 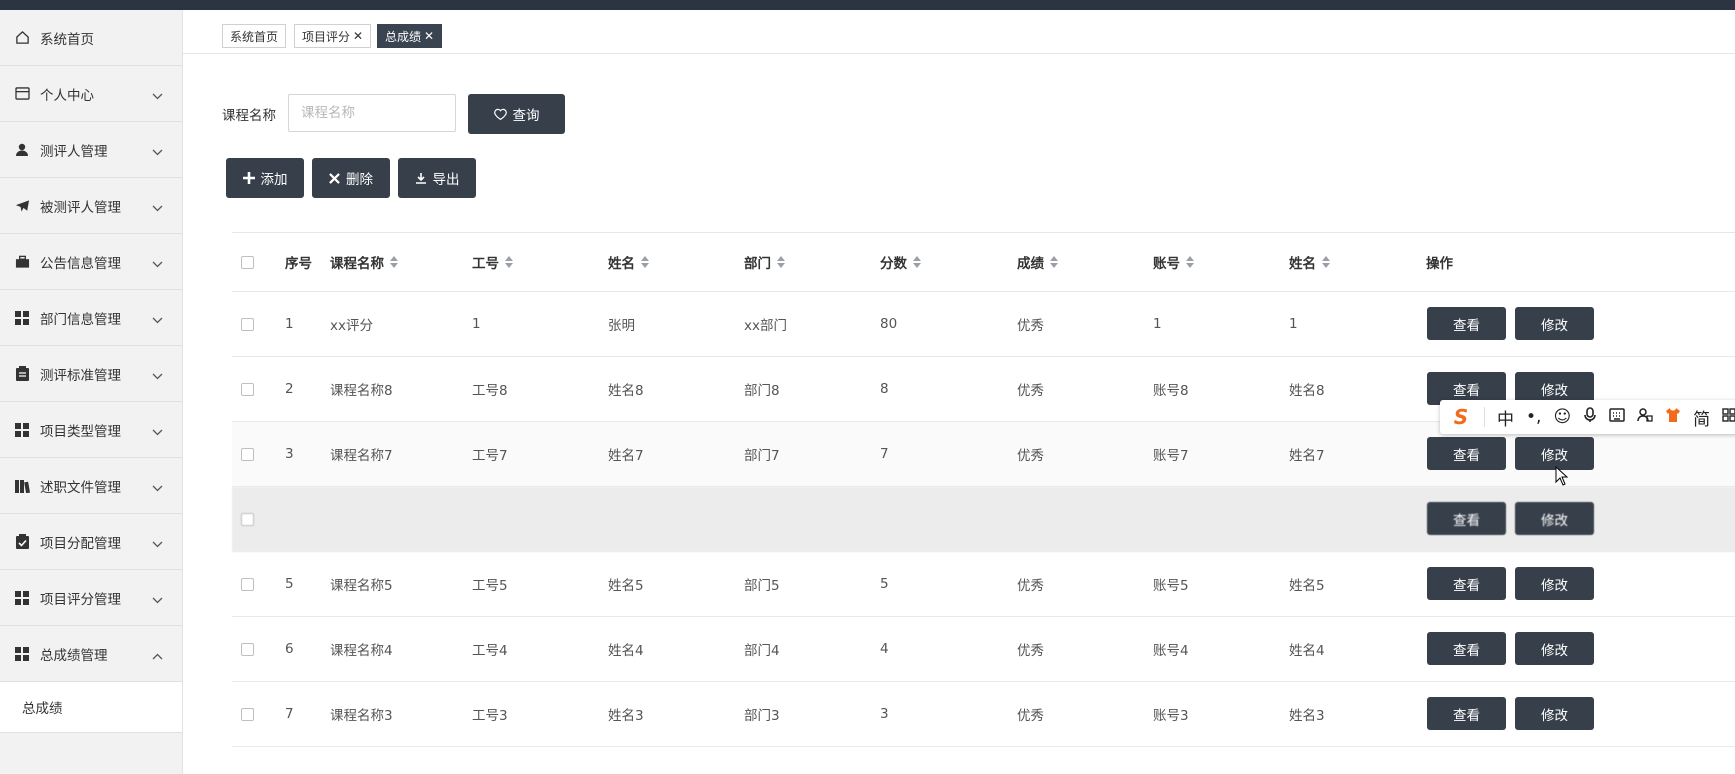 What do you see at coordinates (91, 654) in the screenshot?
I see `sidebar-item: 总成绩管理` at bounding box center [91, 654].